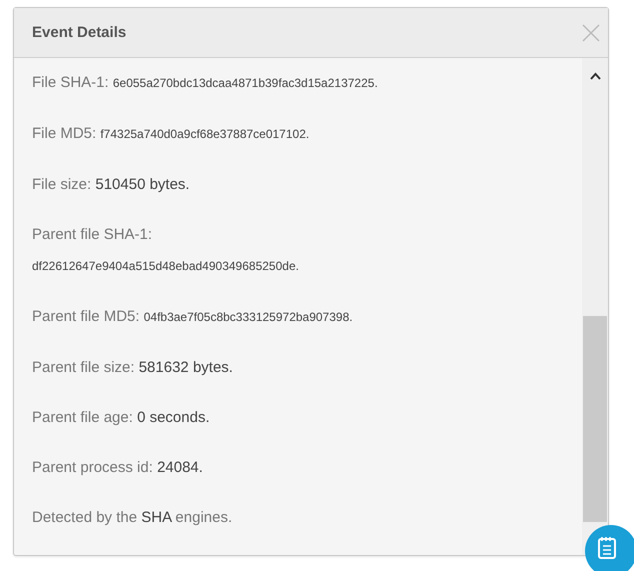 The width and height of the screenshot is (634, 571). What do you see at coordinates (171, 134) in the screenshot?
I see `detail-line: File MD5: f74325a740d0a9cf68e37887ce017102.` at bounding box center [171, 134].